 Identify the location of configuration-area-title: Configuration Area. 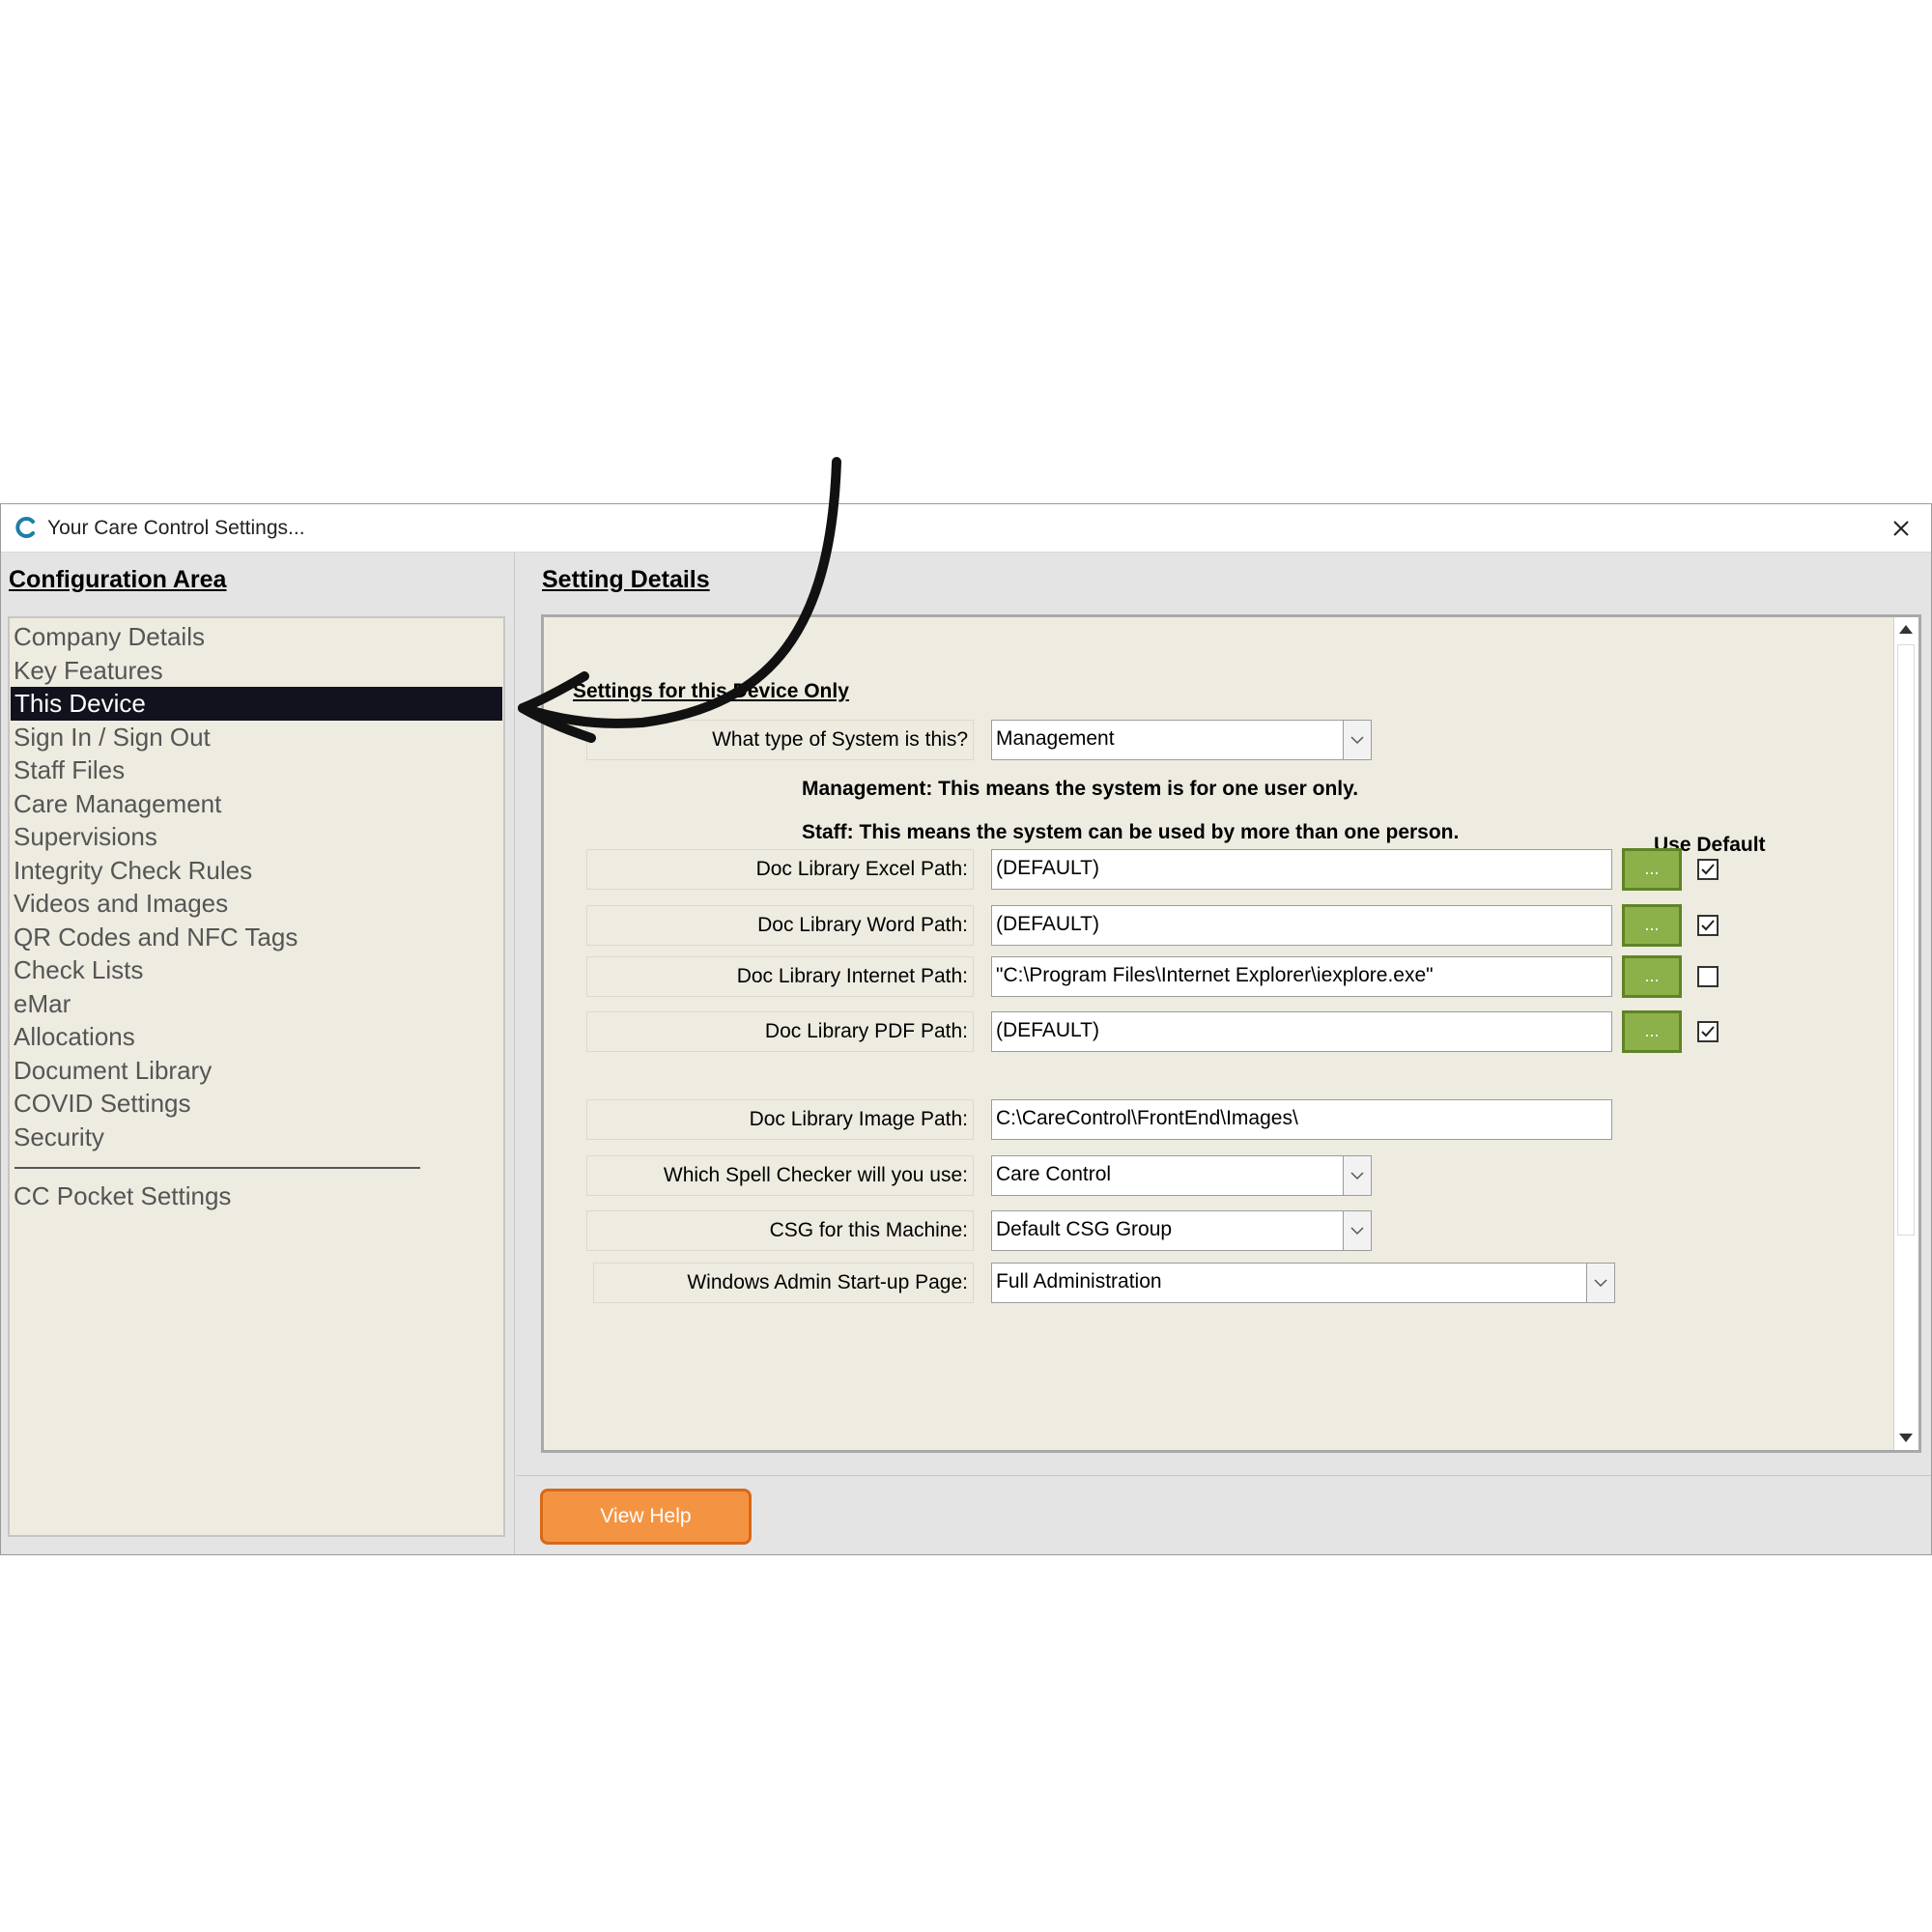
(118, 579).